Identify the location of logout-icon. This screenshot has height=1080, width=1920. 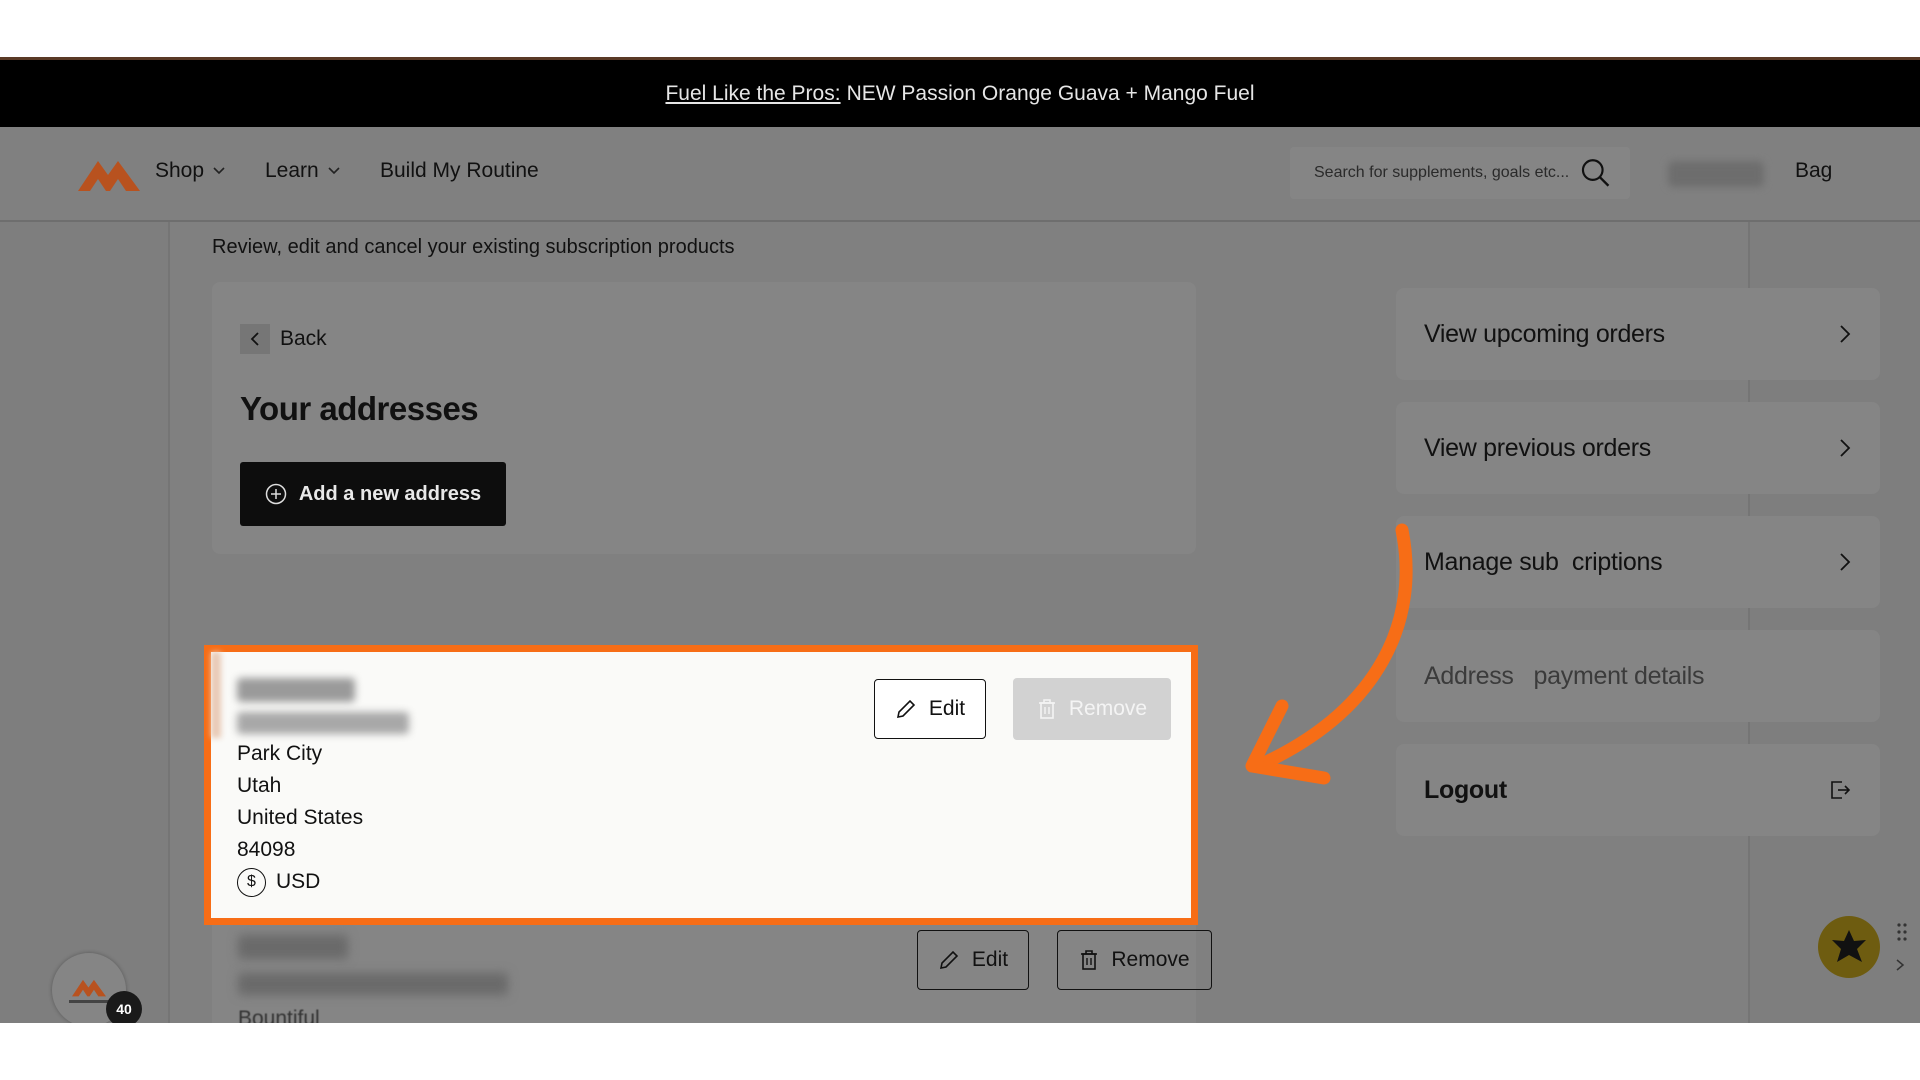
(1841, 790).